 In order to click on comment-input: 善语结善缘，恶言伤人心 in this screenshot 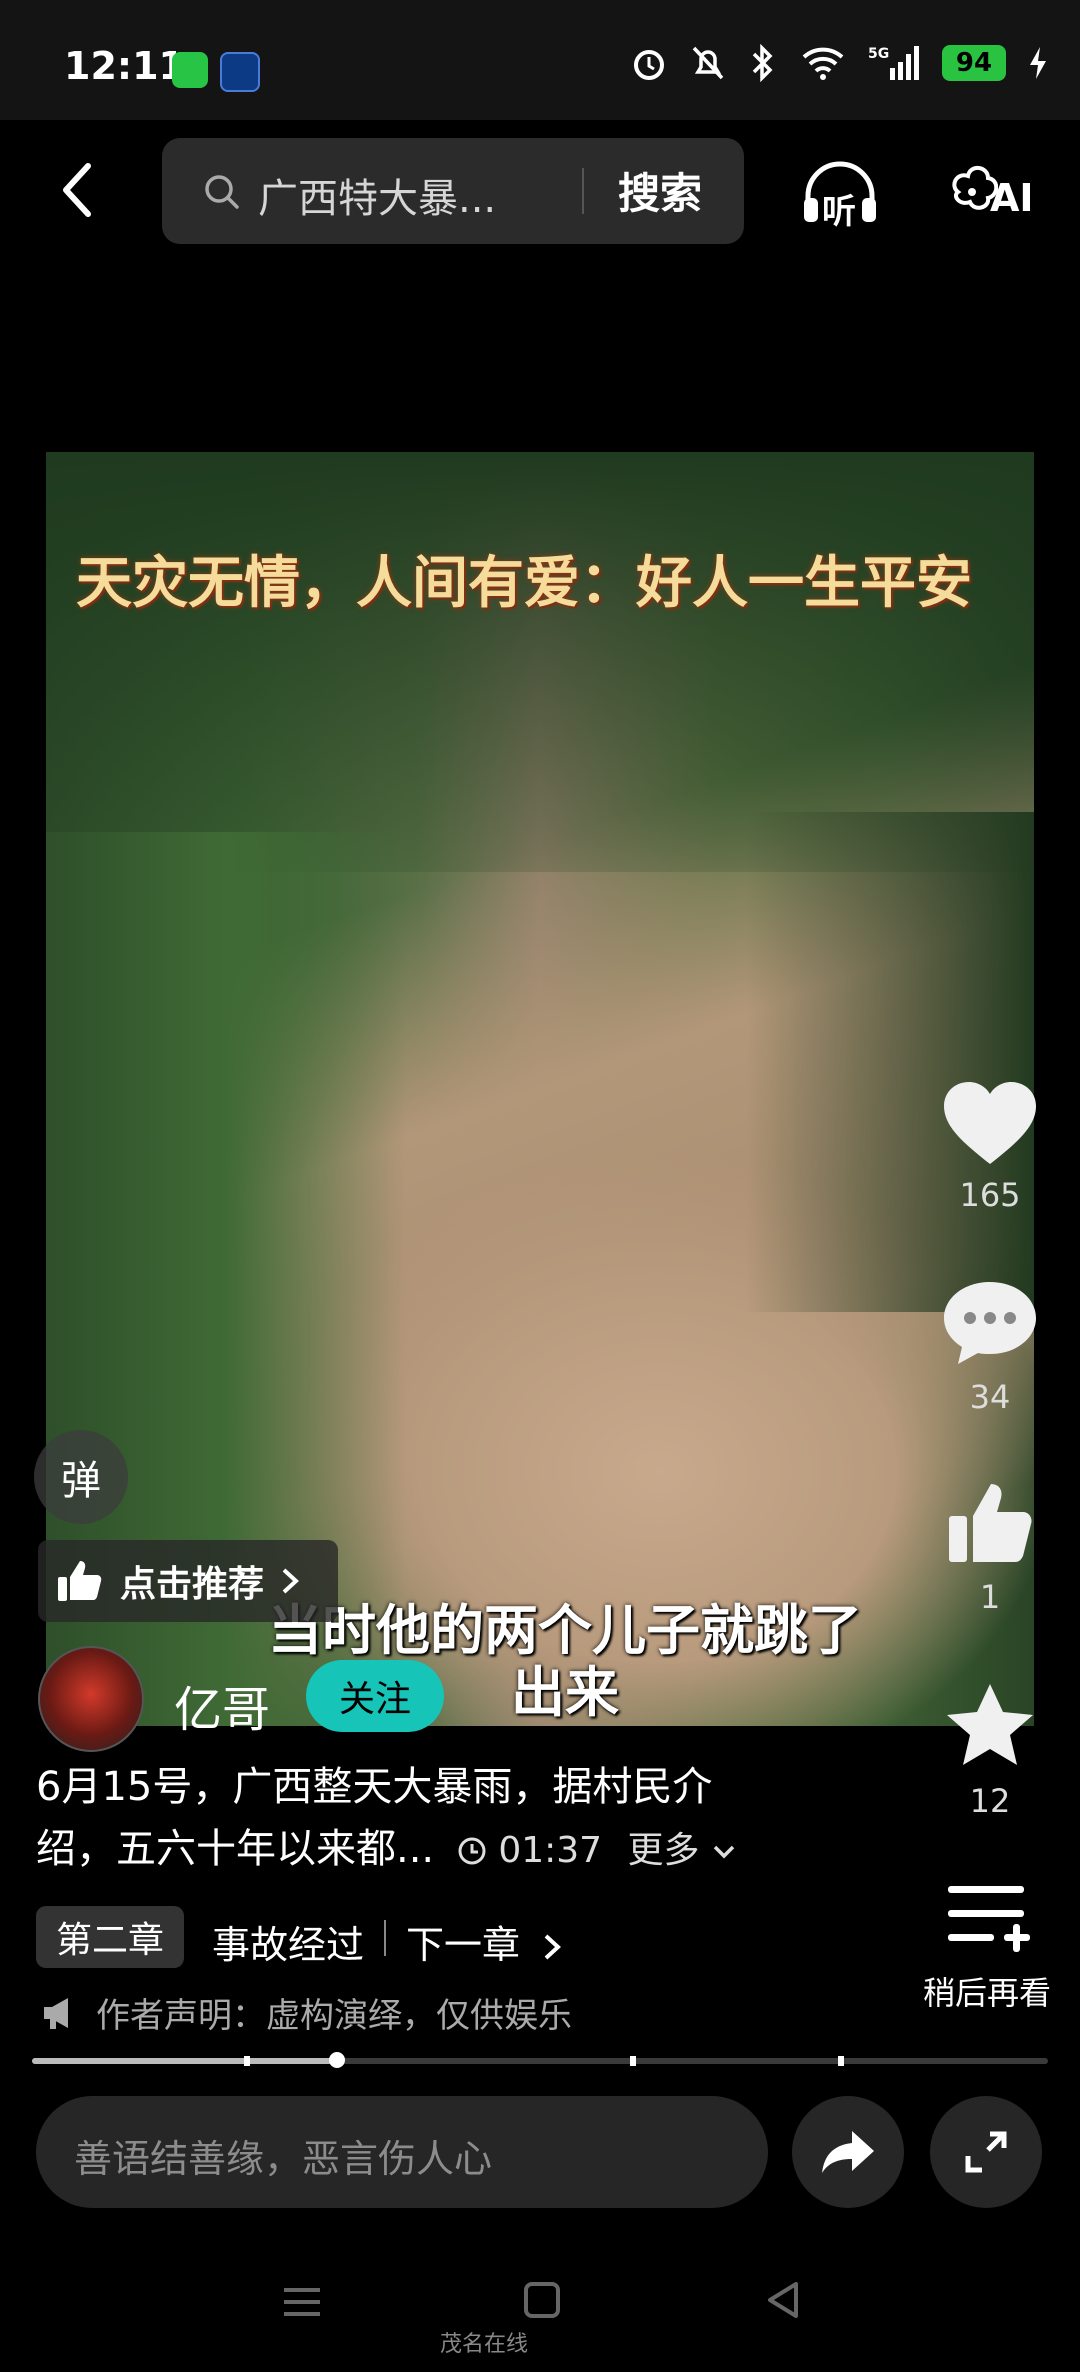, I will do `click(402, 2152)`.